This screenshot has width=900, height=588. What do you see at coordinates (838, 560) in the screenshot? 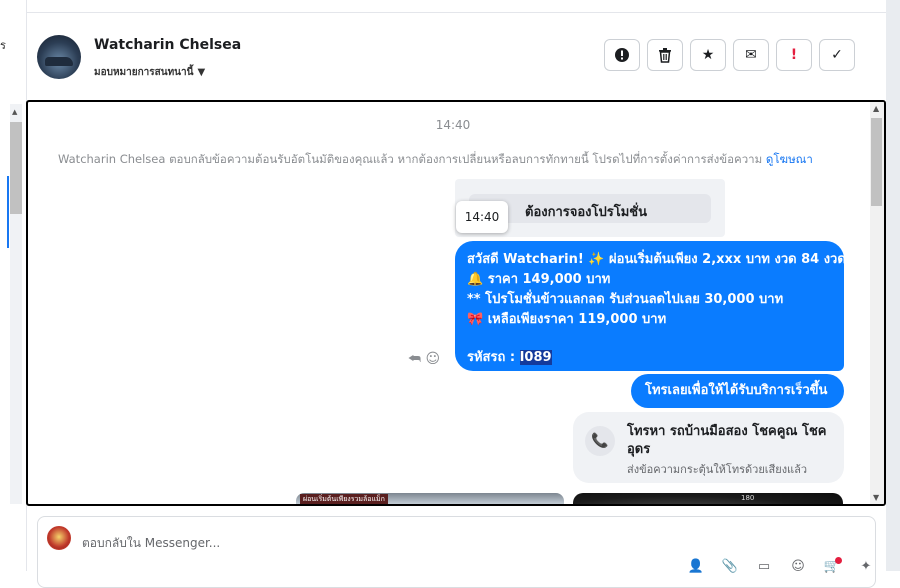
I see `notification-dot` at bounding box center [838, 560].